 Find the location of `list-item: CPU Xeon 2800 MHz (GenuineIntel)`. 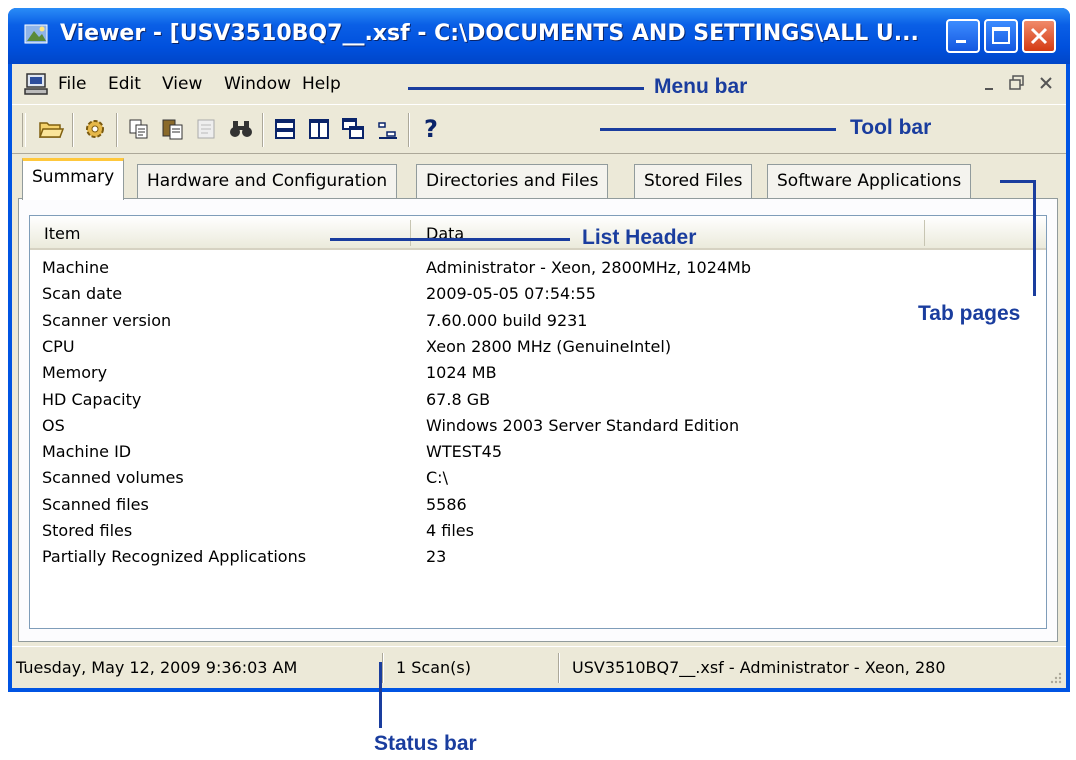

list-item: CPU Xeon 2800 MHz (GenuineIntel) is located at coordinates (538, 347).